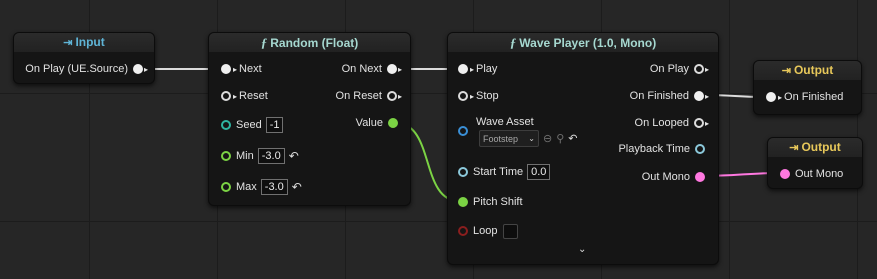 Image resolution: width=877 pixels, height=279 pixels. What do you see at coordinates (463, 231) in the screenshot?
I see `bool-pin-icon` at bounding box center [463, 231].